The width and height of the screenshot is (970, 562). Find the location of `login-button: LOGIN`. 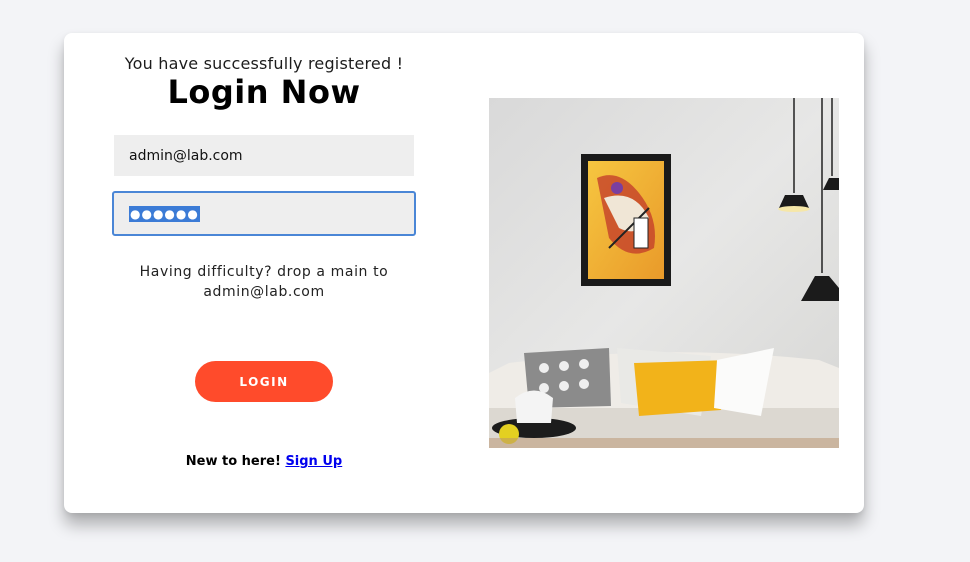

login-button: LOGIN is located at coordinates (264, 381).